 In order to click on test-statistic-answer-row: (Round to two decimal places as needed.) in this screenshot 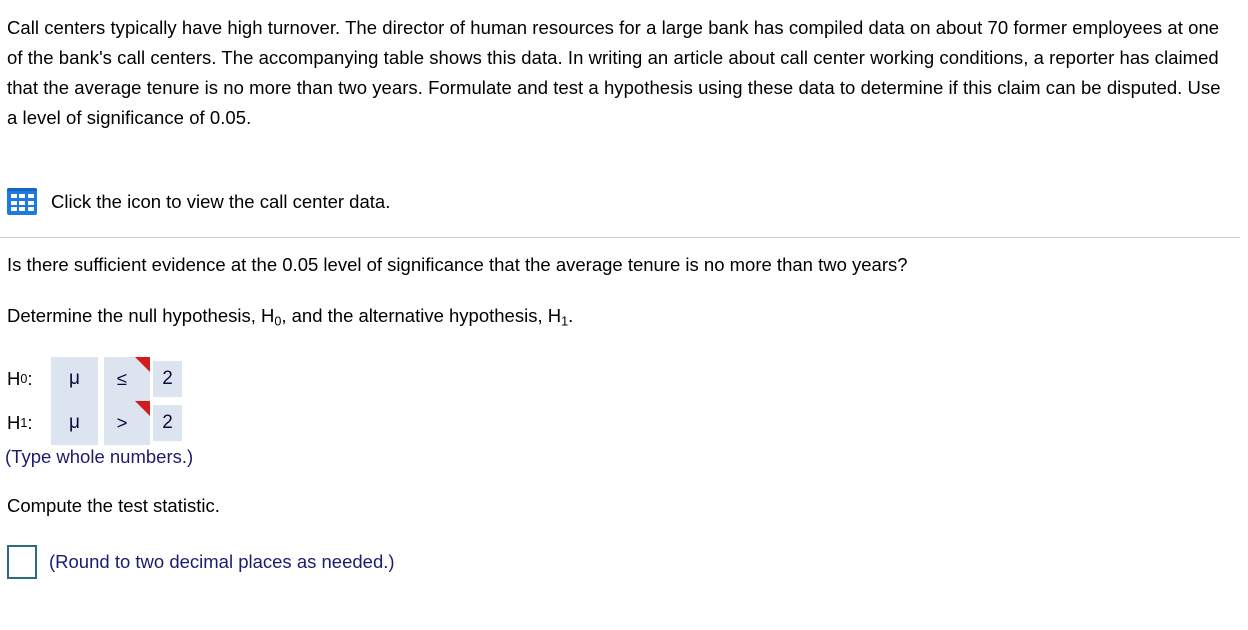, I will do `click(201, 562)`.